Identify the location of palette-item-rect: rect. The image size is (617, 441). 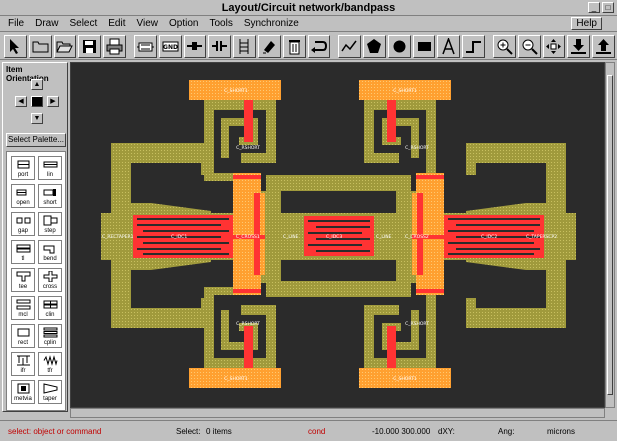
(23, 336).